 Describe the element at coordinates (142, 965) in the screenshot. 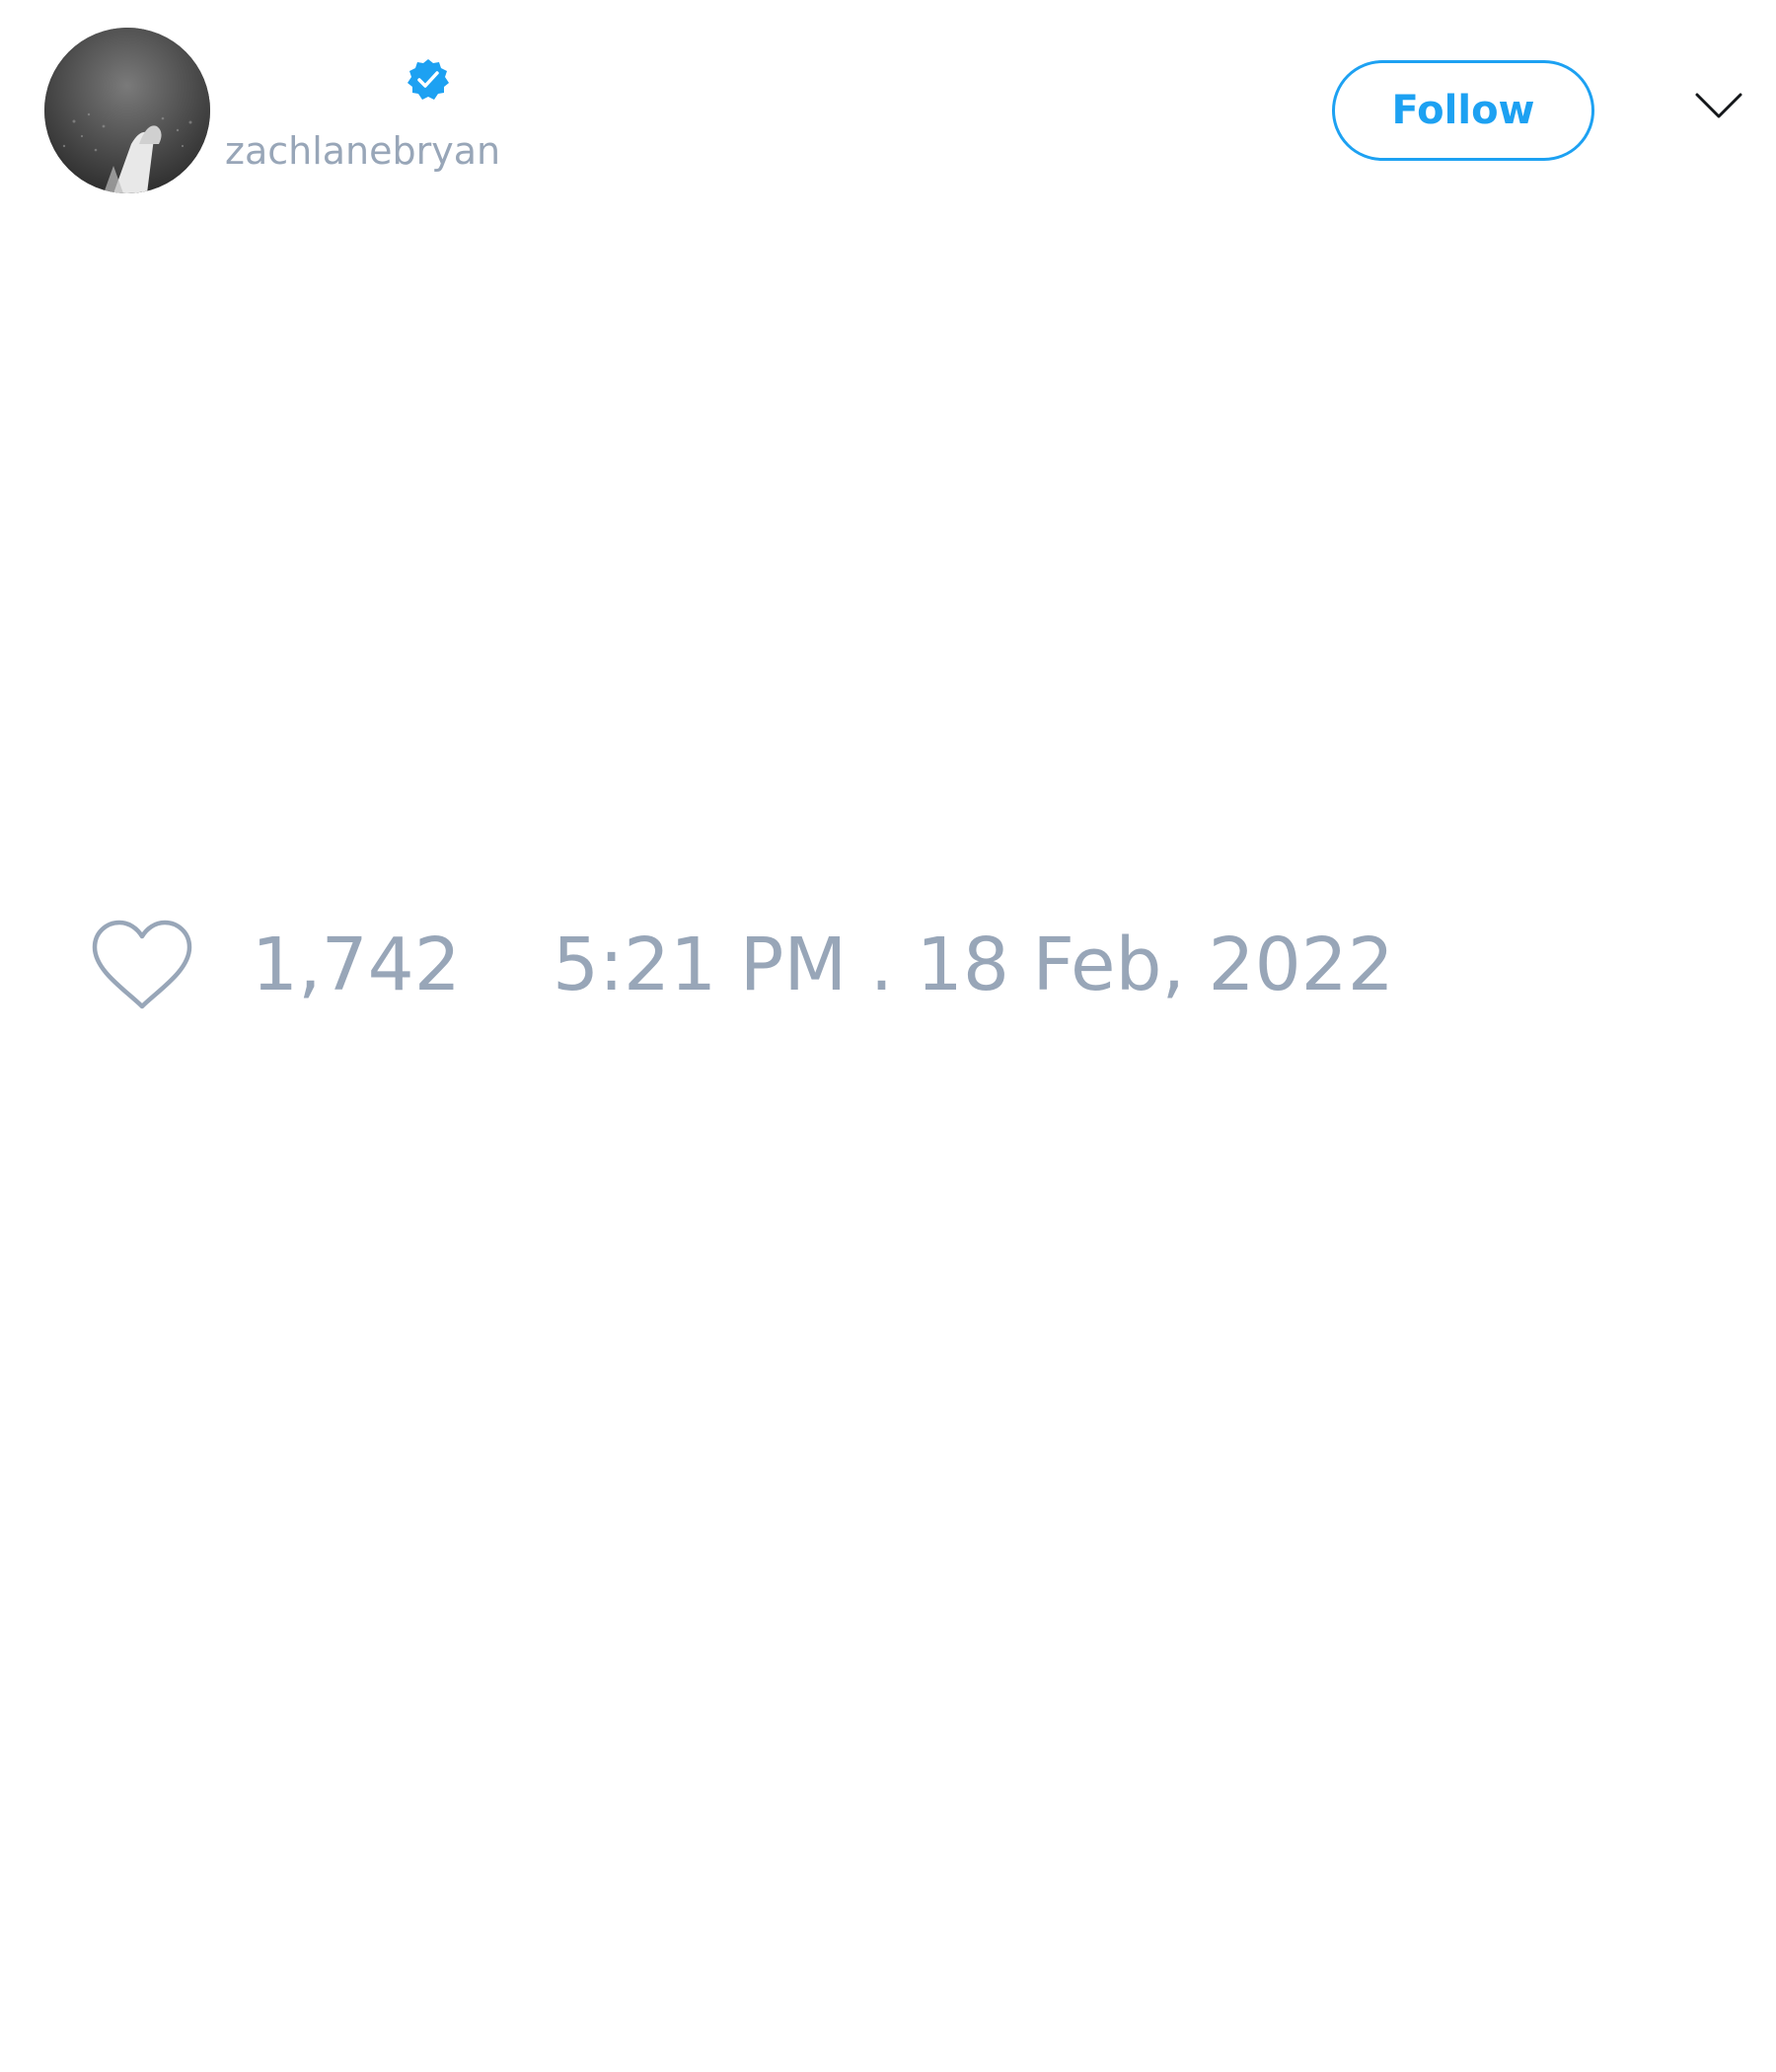

I see `heart-icon` at that location.